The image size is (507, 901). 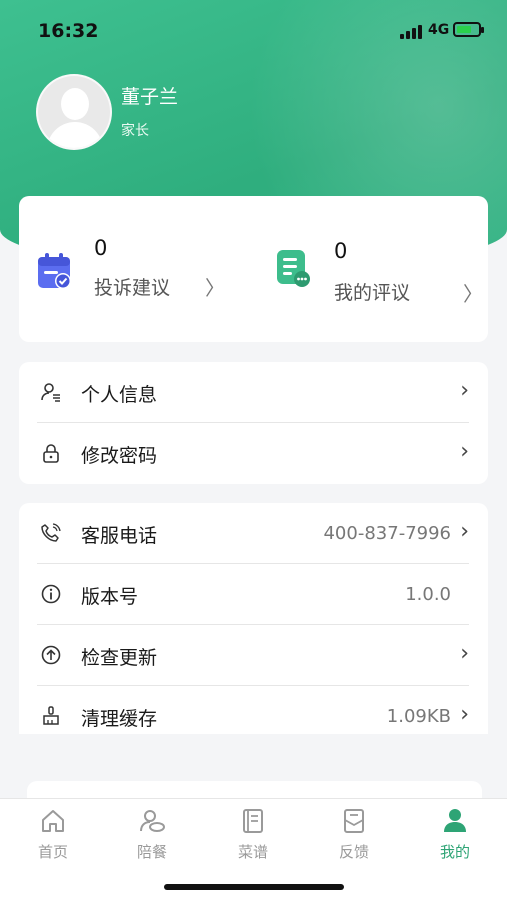 What do you see at coordinates (119, 536) in the screenshot?
I see `customer-service-label: 客服电话` at bounding box center [119, 536].